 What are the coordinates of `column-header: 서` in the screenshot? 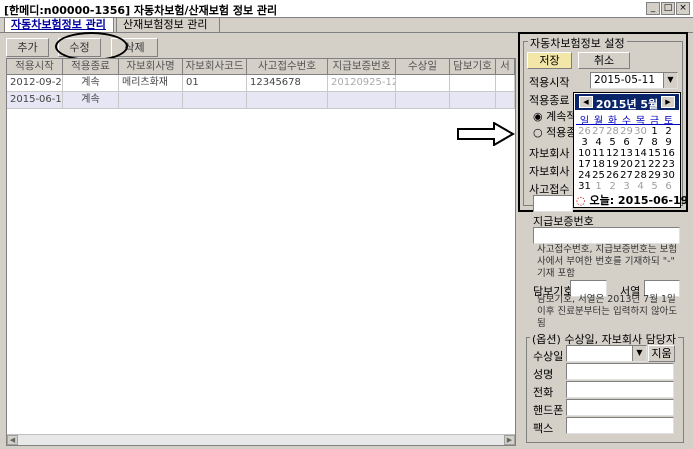 It's located at (505, 67).